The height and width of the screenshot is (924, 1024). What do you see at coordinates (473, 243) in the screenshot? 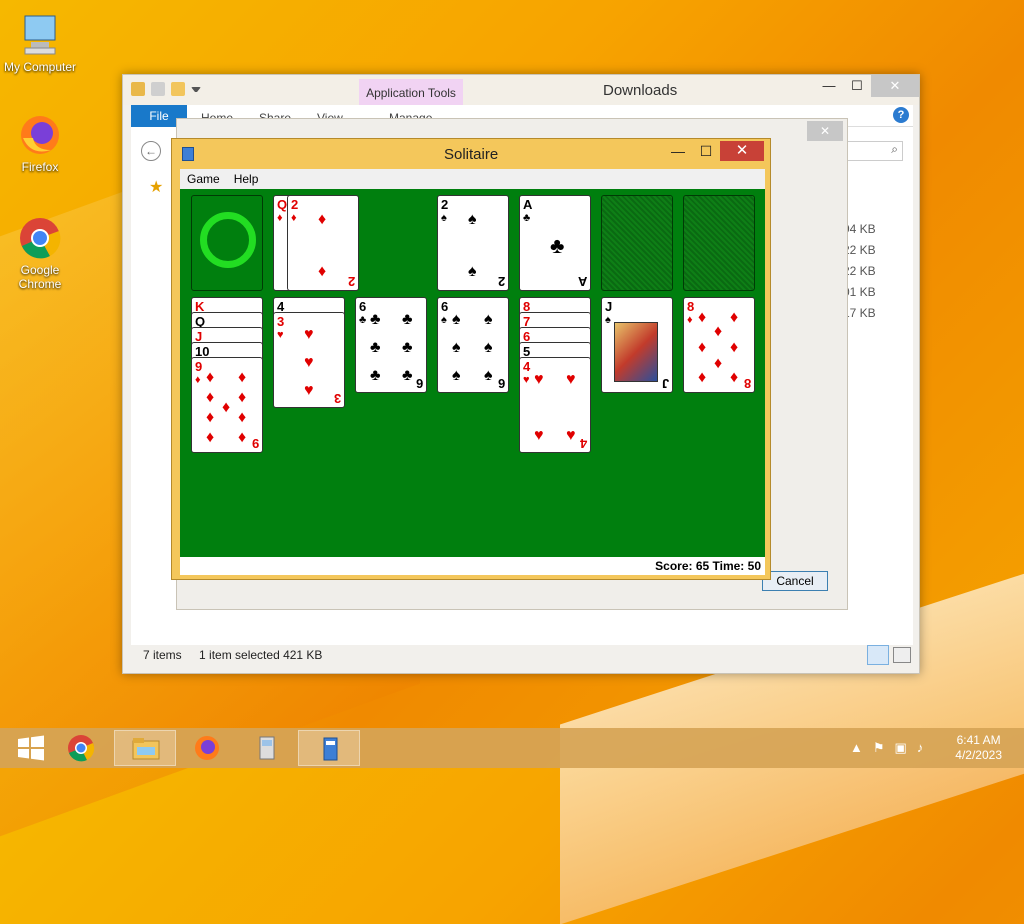
I see `foundation-card: 2 ♠ ♠ ♠ 2` at bounding box center [473, 243].